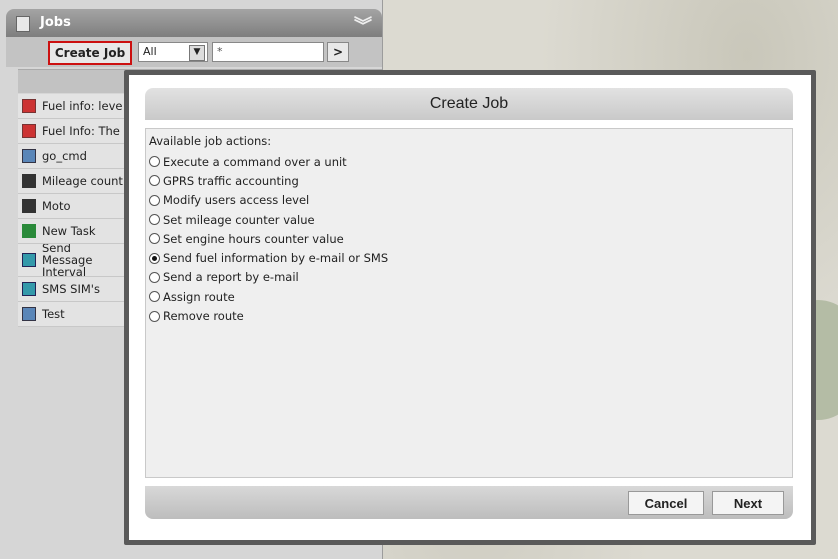  I want to click on option-label: Assign route, so click(199, 296).